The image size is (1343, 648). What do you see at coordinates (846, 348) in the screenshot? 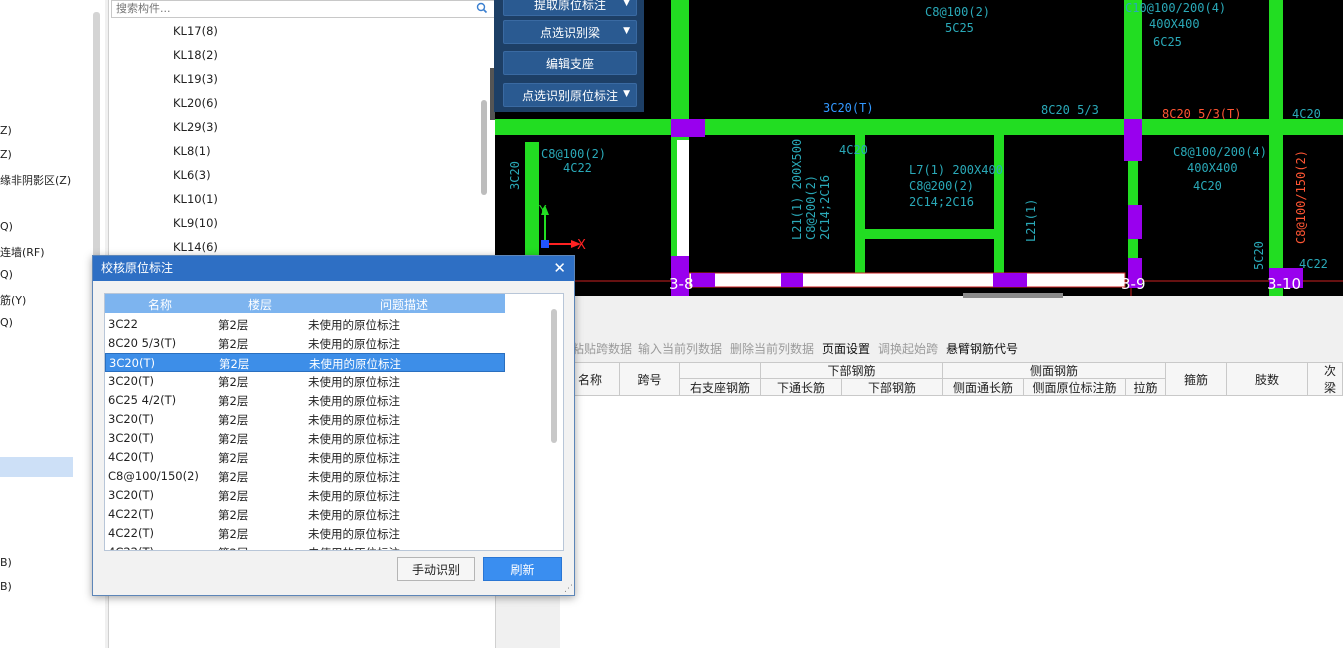
I see `page-setup-button: 页面设置` at bounding box center [846, 348].